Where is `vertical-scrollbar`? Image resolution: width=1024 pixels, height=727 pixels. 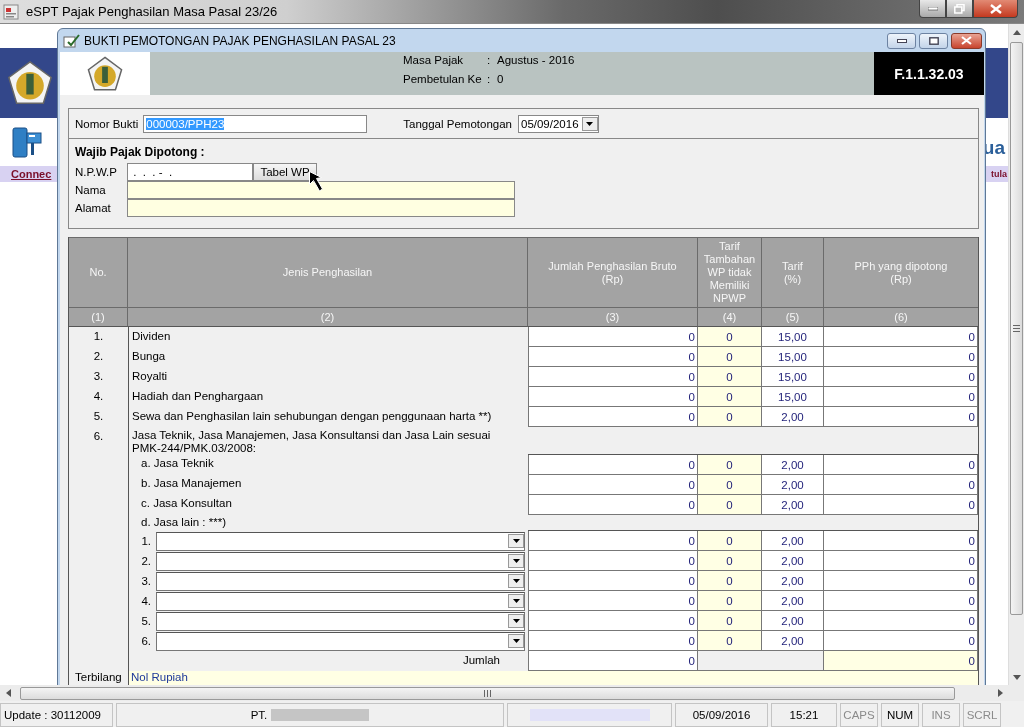 vertical-scrollbar is located at coordinates (1016, 354).